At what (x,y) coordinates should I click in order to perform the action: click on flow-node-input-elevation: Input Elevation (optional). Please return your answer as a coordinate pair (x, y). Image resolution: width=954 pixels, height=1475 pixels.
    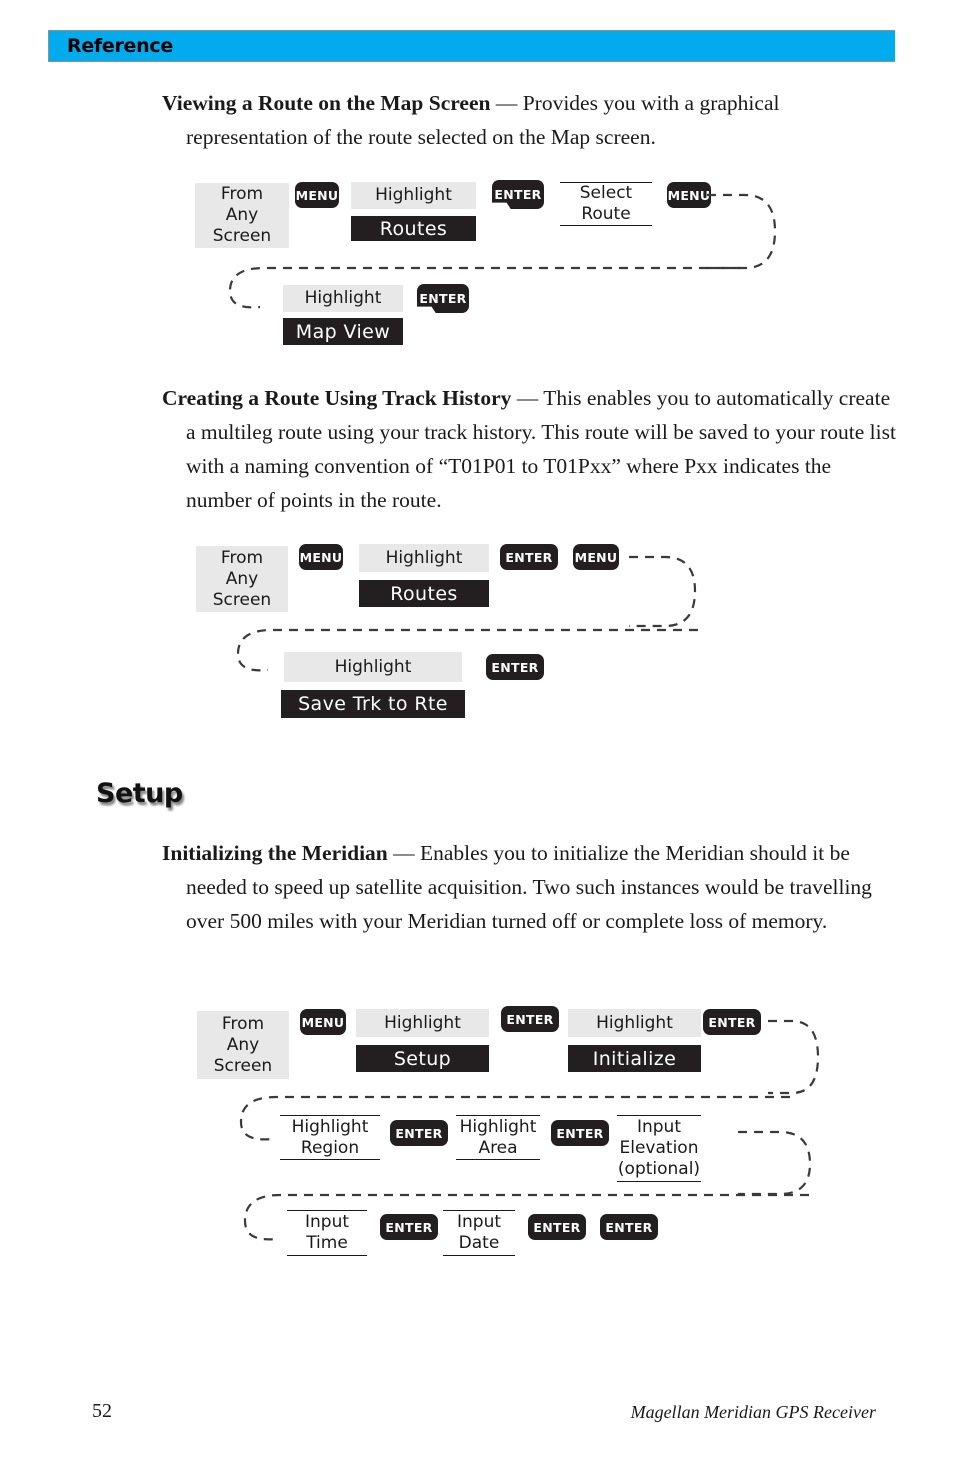
    Looking at the image, I should click on (659, 1148).